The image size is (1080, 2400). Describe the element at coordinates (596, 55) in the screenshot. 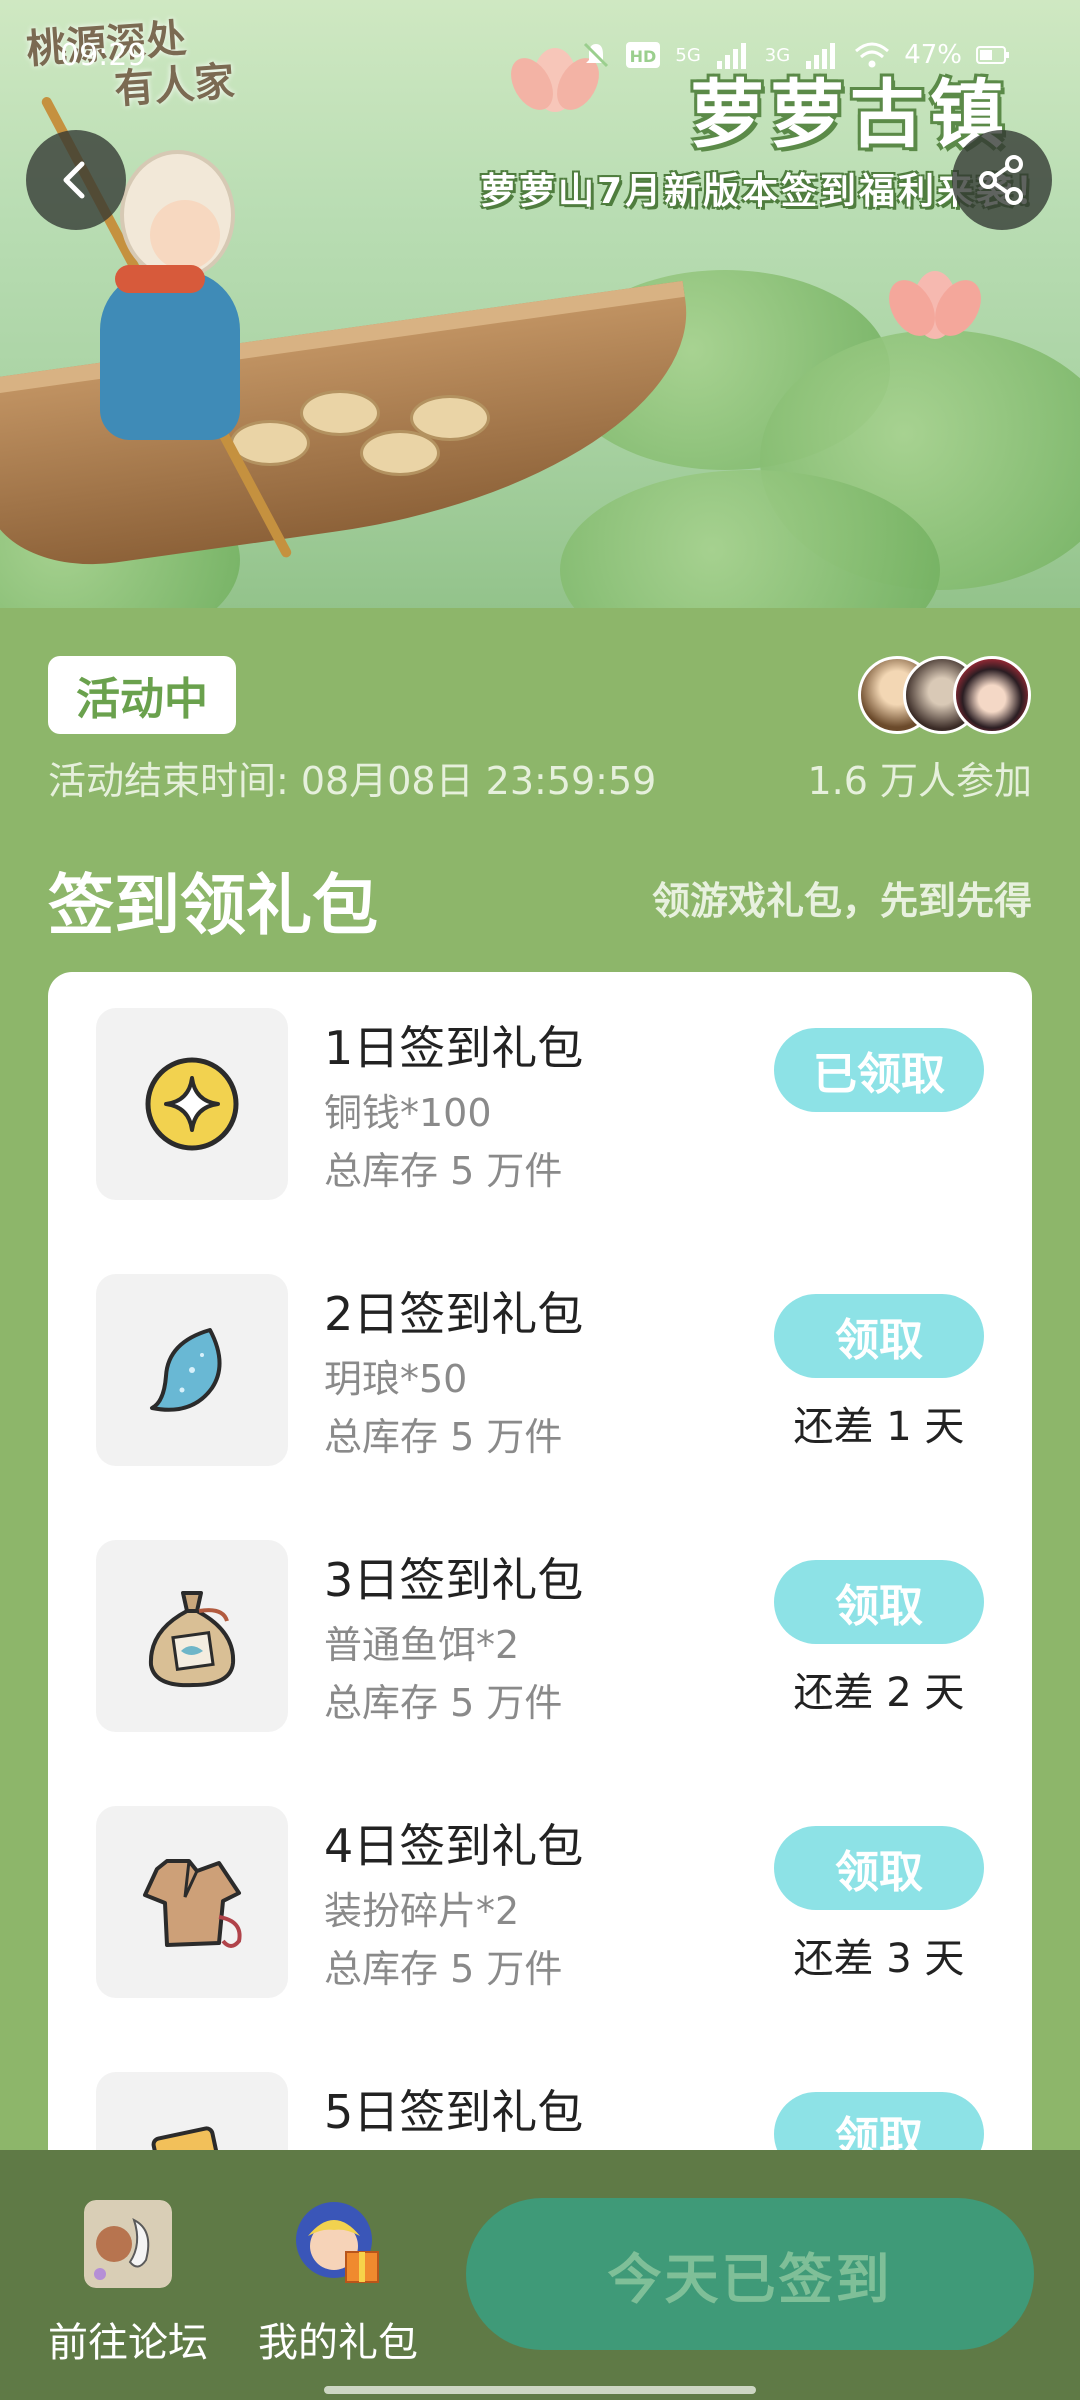

I see `mute-bell-icon` at that location.